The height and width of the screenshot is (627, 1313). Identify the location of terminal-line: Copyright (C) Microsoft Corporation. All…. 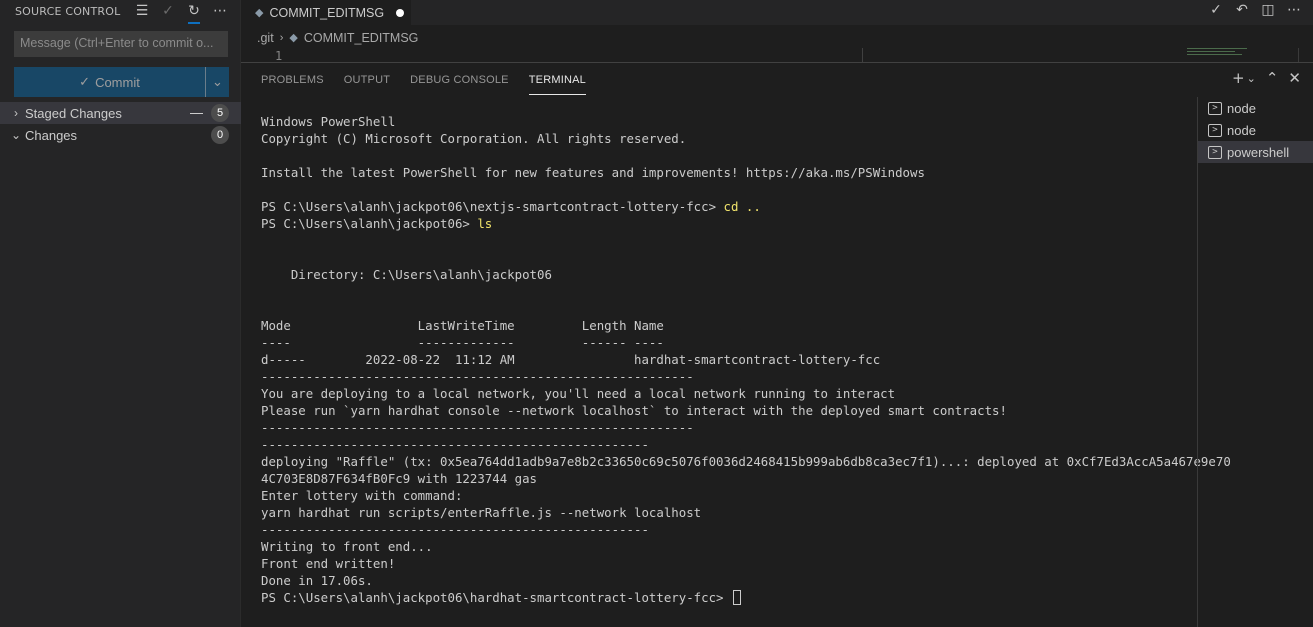
(474, 138).